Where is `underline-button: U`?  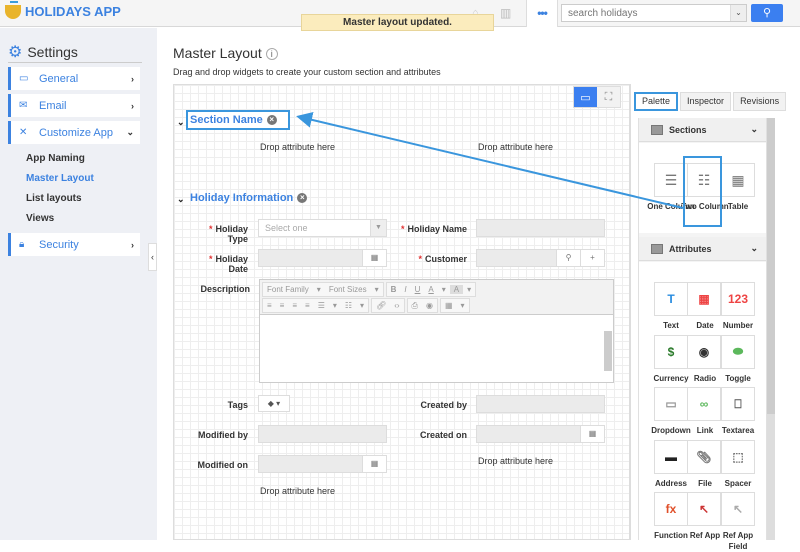
underline-button: U is located at coordinates (418, 289).